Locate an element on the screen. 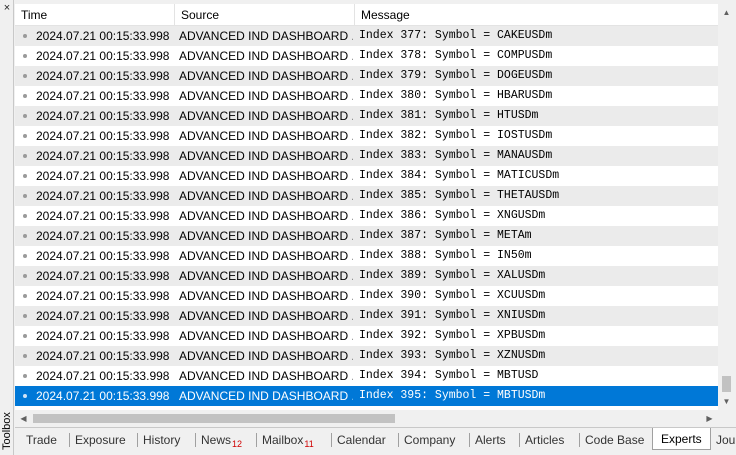  message-cell: Index 391: Symbol = XNIUSDm is located at coordinates (452, 315).